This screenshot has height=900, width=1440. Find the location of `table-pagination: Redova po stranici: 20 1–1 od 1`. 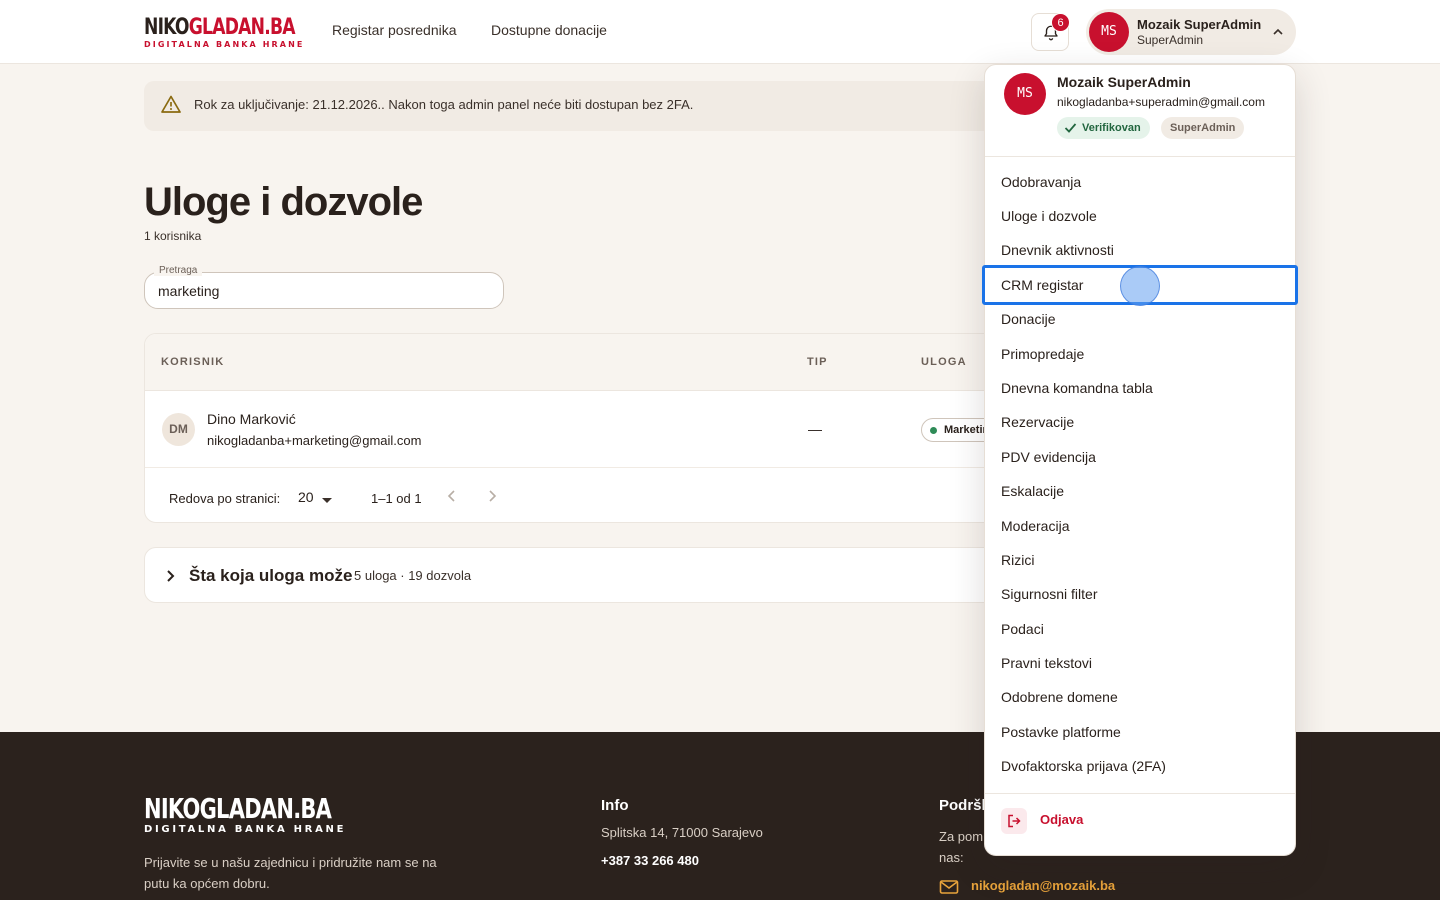

table-pagination: Redova po stranici: 20 1–1 od 1 is located at coordinates (584, 495).